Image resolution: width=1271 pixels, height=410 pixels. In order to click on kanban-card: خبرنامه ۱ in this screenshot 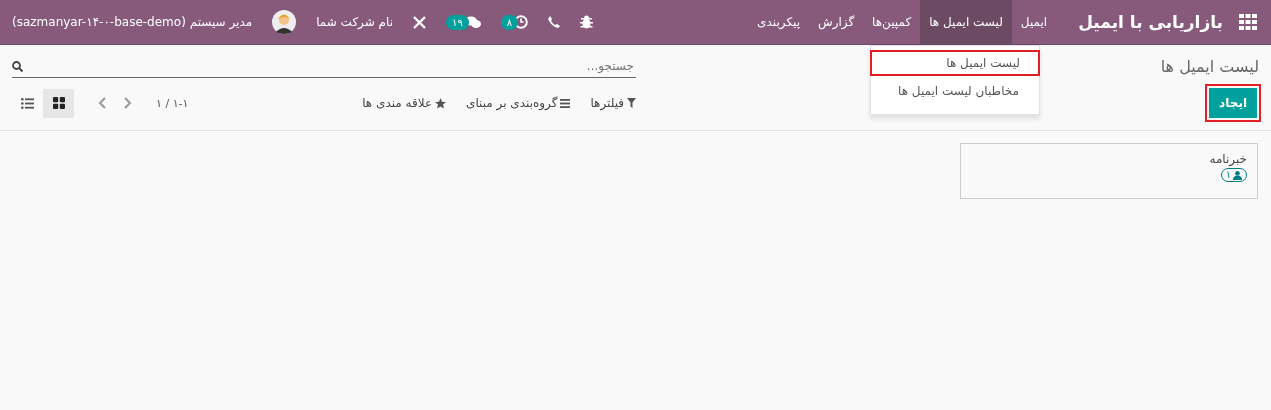, I will do `click(1109, 171)`.